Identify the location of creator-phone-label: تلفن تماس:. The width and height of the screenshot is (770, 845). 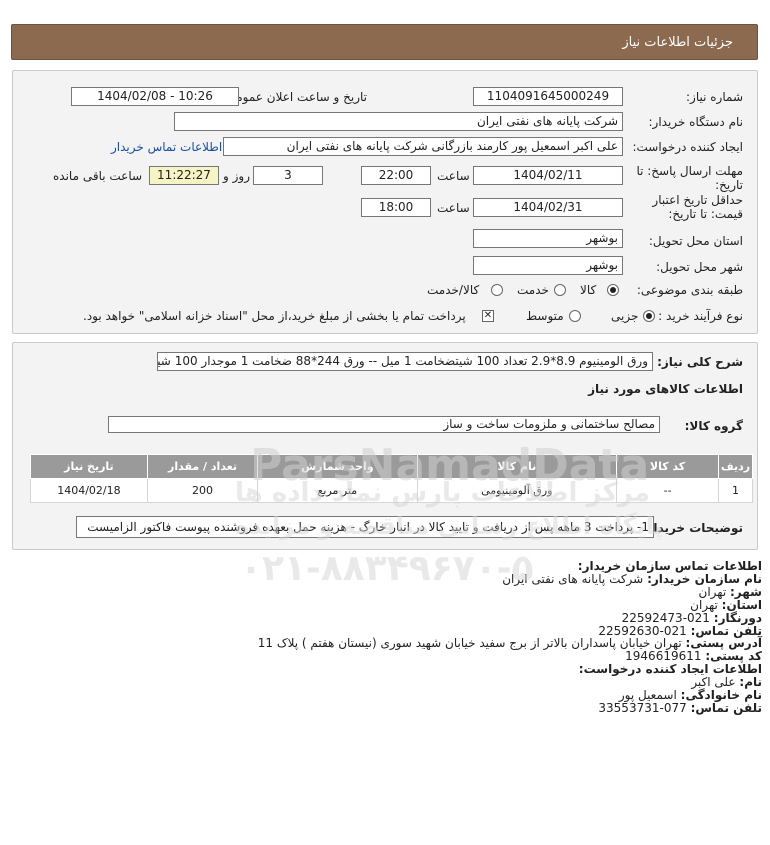
(726, 707).